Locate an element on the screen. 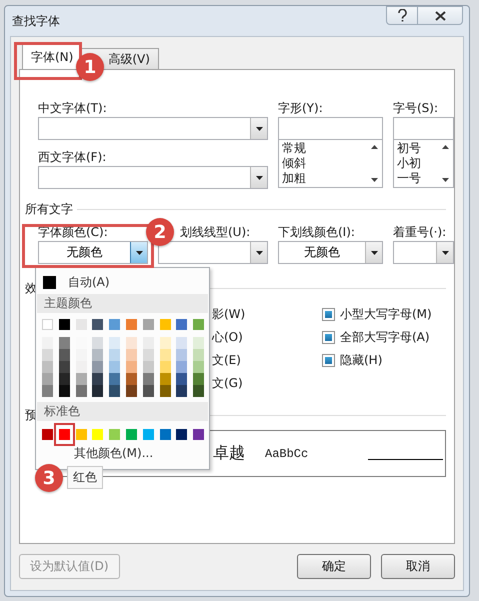 The width and height of the screenshot is (479, 601). list-item: 常规 is located at coordinates (322, 148).